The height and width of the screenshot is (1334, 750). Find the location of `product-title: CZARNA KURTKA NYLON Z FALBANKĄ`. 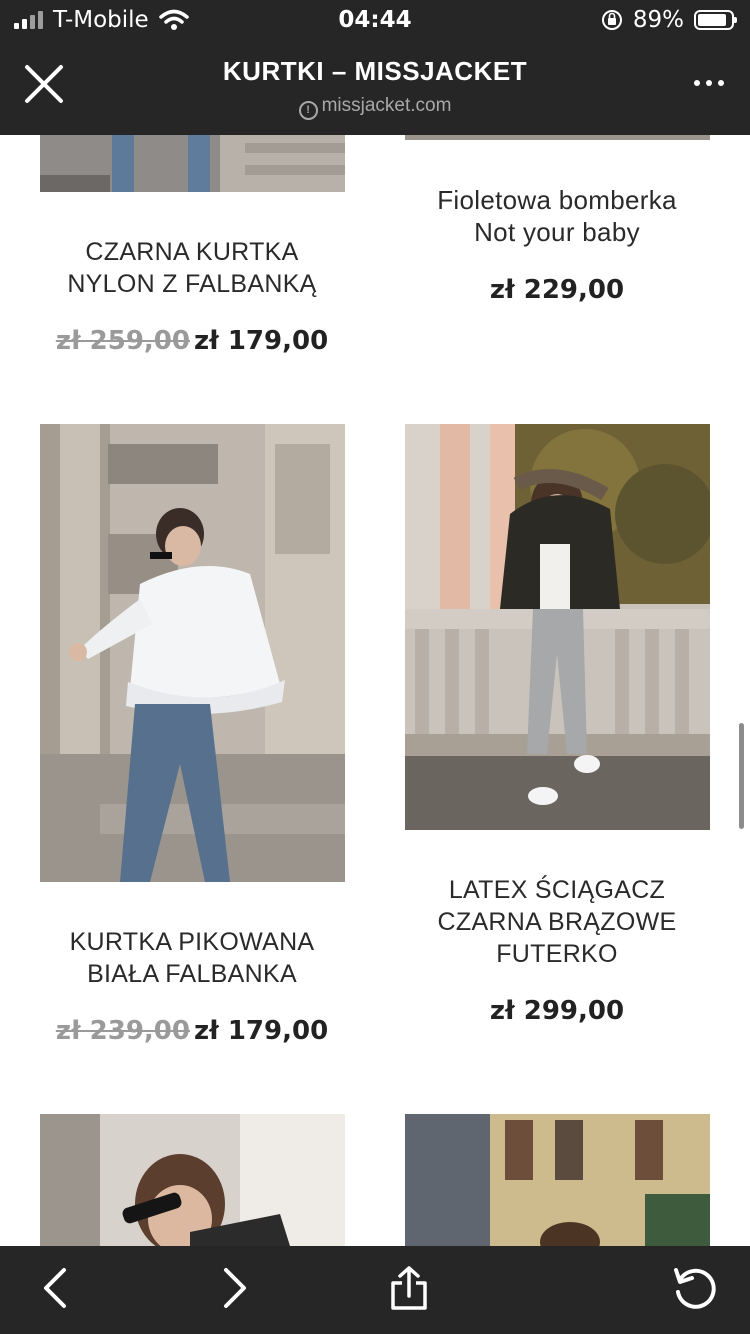

product-title: CZARNA KURTKA NYLON Z FALBANKĄ is located at coordinates (192, 268).